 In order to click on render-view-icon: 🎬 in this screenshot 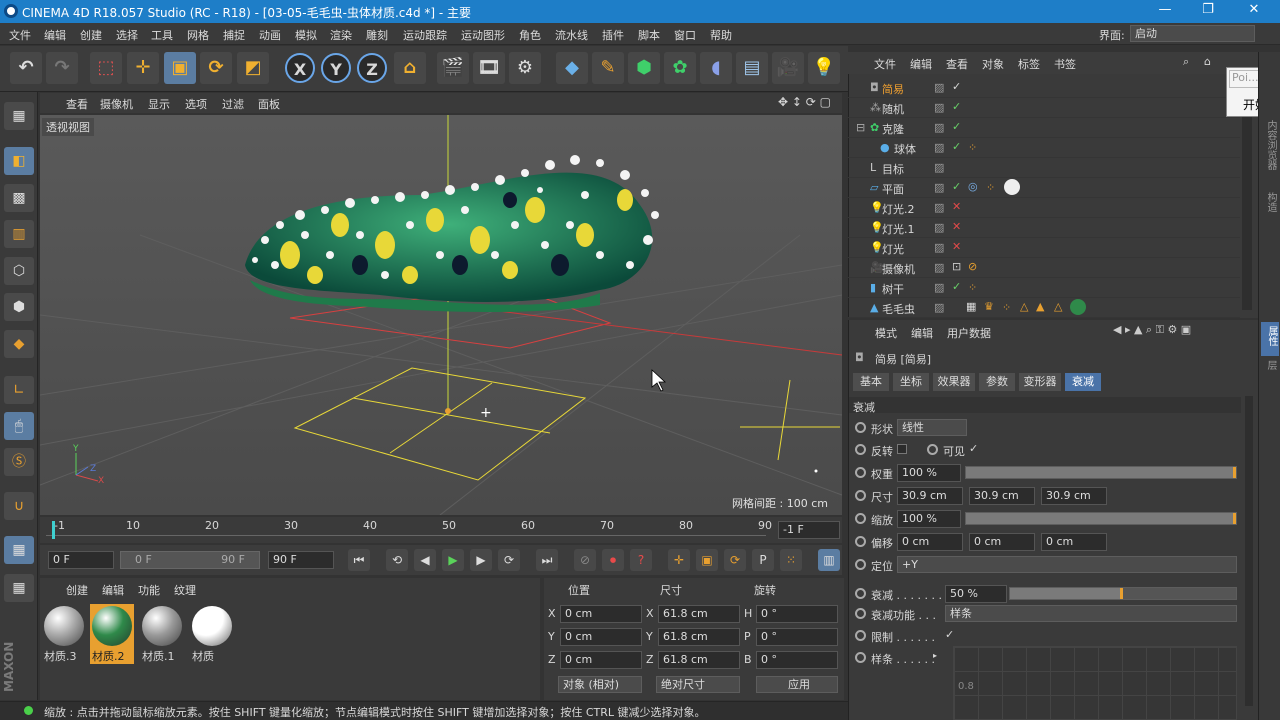, I will do `click(453, 68)`.